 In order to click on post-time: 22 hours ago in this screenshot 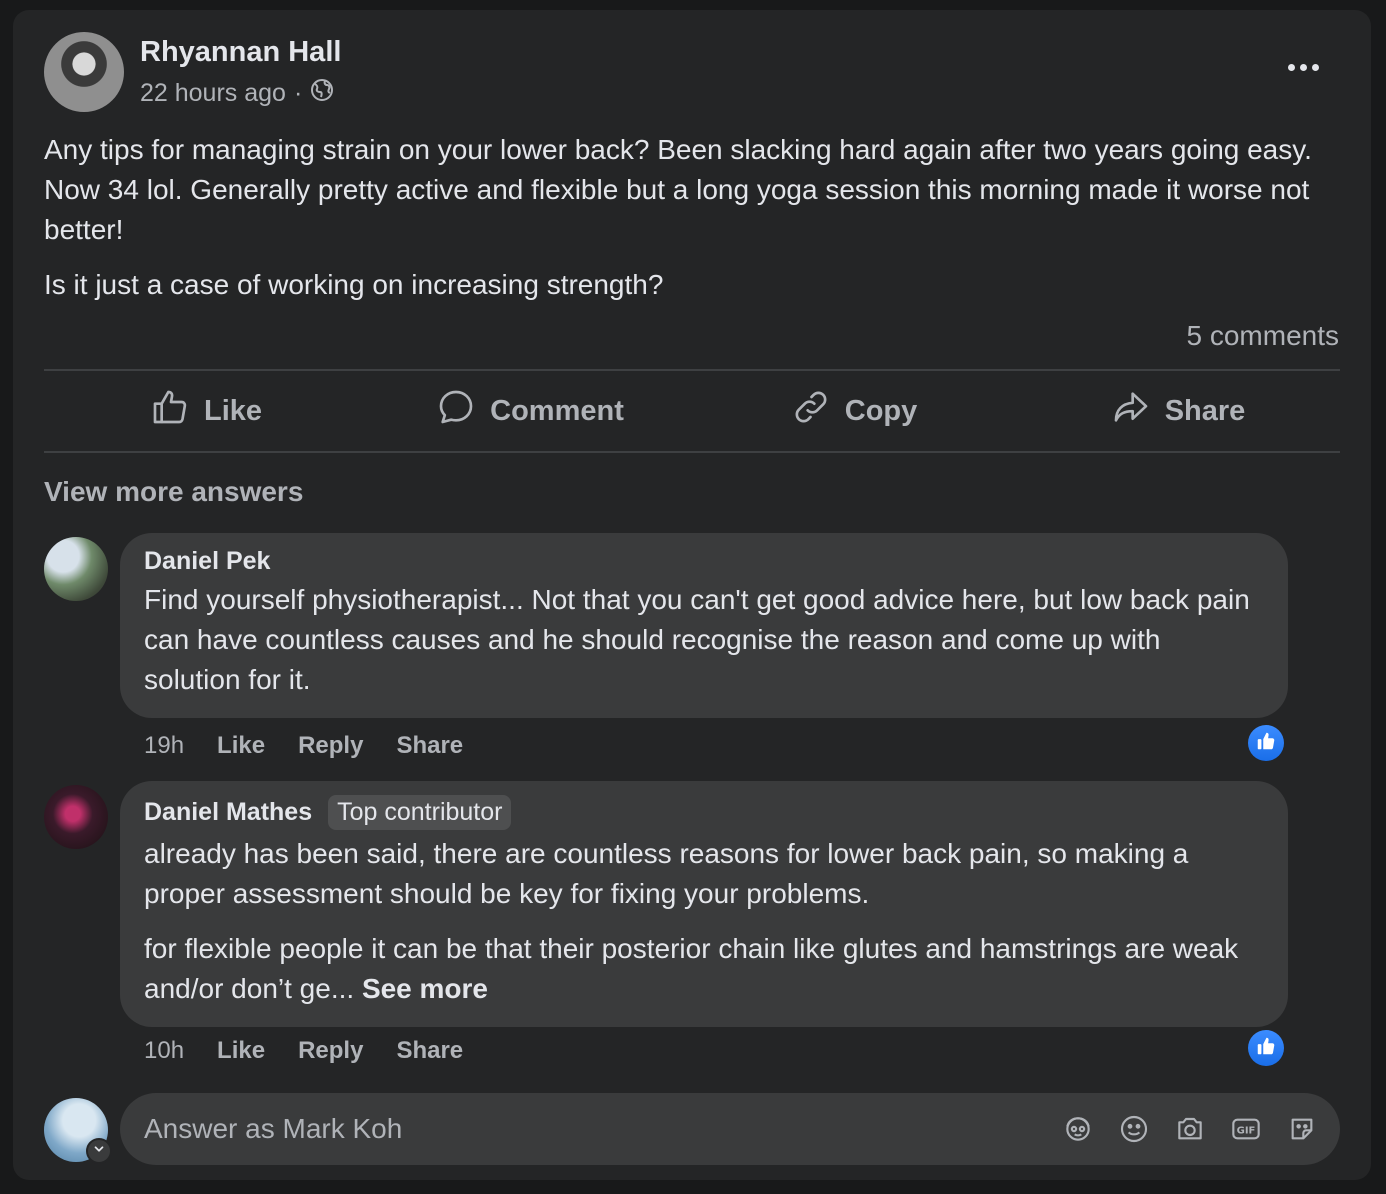, I will do `click(213, 93)`.